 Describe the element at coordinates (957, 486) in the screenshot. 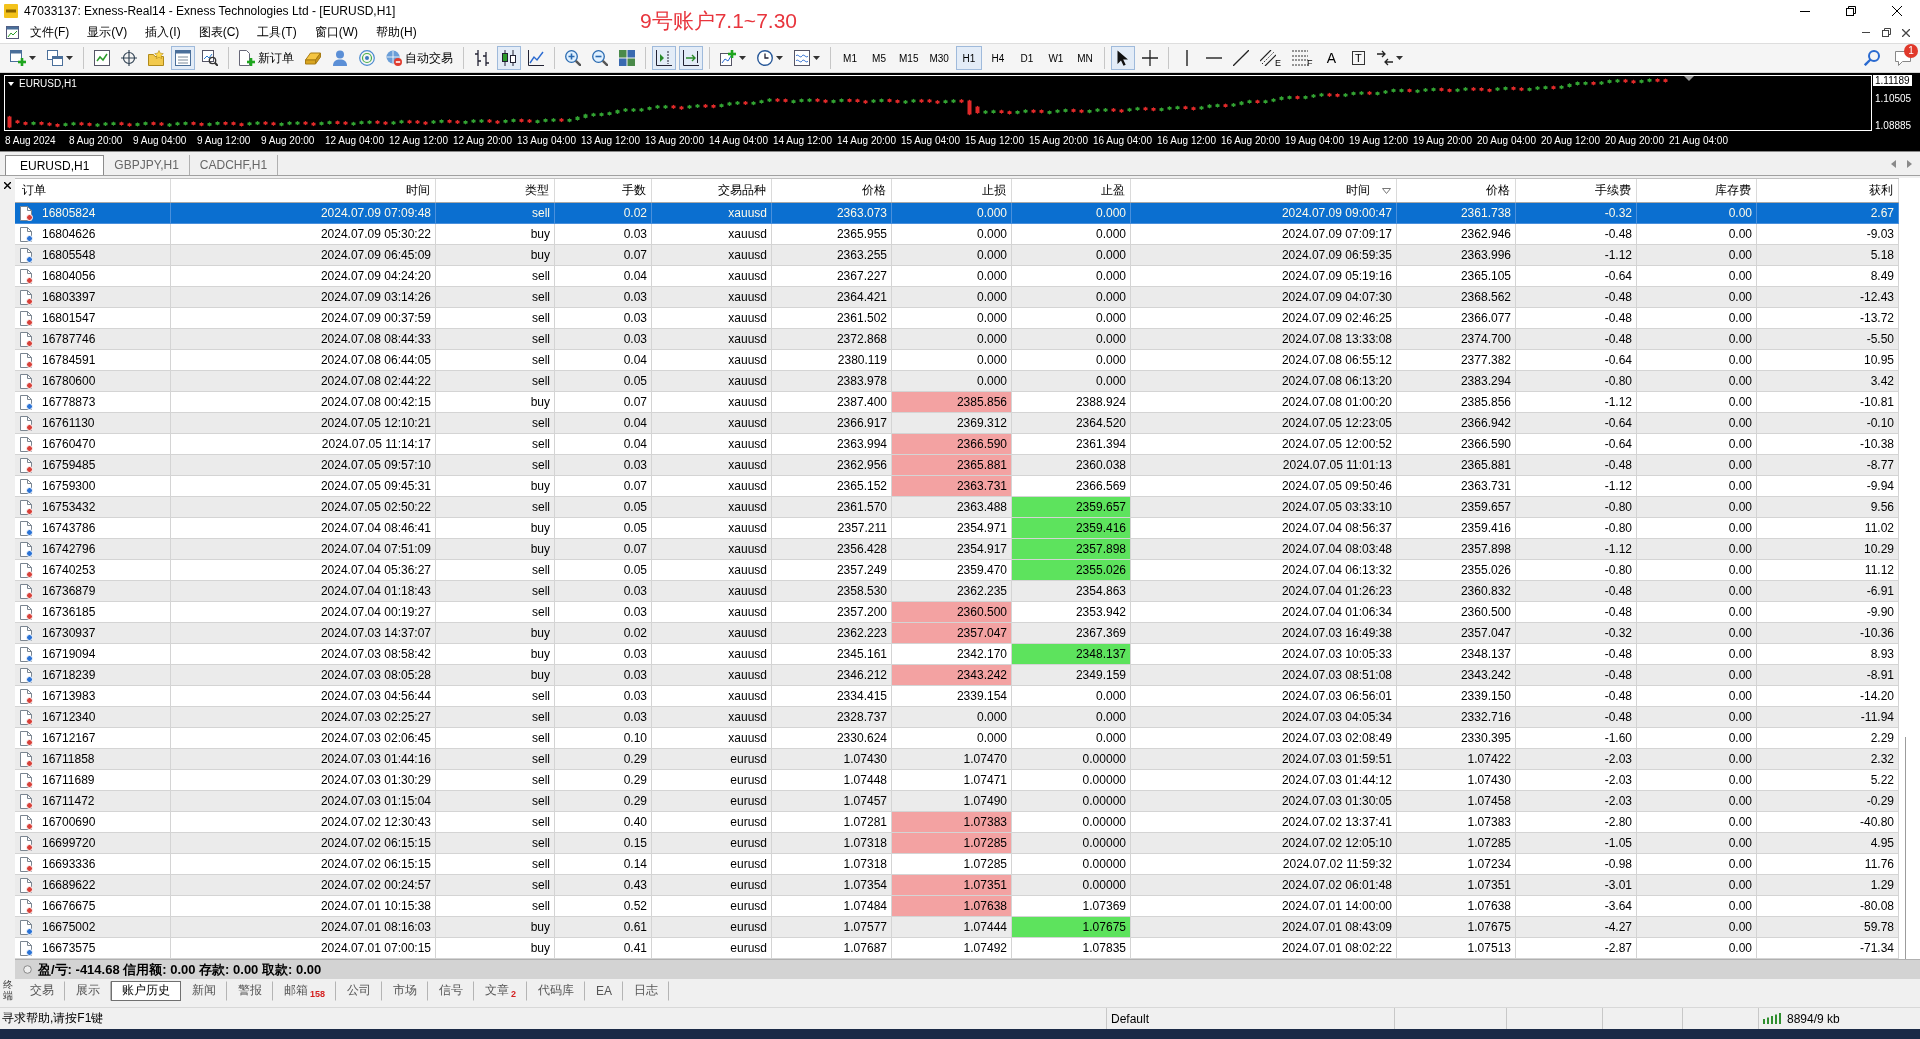

I see `table-row: 16759300 2024.07.05 09:45:31 buy 0.07 xauusd 2365.152 2363.731 2366.569 2024.07.05 09:50:46 2363.731 -1.12 0.00 -9.94` at that location.